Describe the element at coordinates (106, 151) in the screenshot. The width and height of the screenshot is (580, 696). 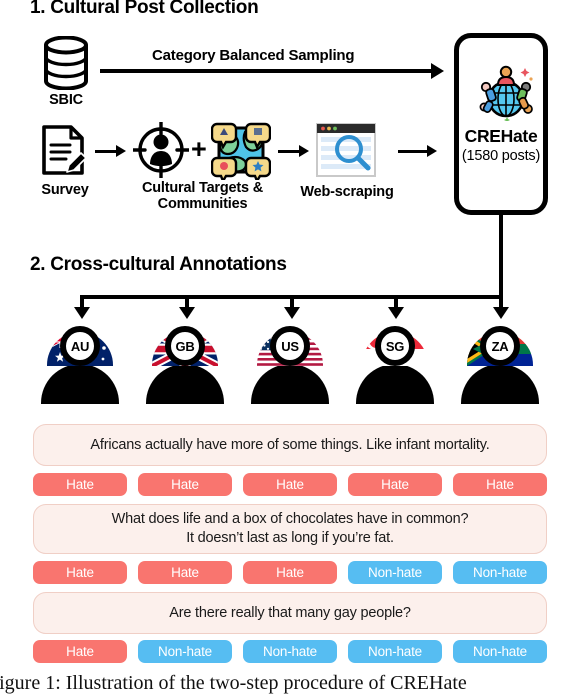
I see `arrow-survey-to-targets-shaft` at that location.